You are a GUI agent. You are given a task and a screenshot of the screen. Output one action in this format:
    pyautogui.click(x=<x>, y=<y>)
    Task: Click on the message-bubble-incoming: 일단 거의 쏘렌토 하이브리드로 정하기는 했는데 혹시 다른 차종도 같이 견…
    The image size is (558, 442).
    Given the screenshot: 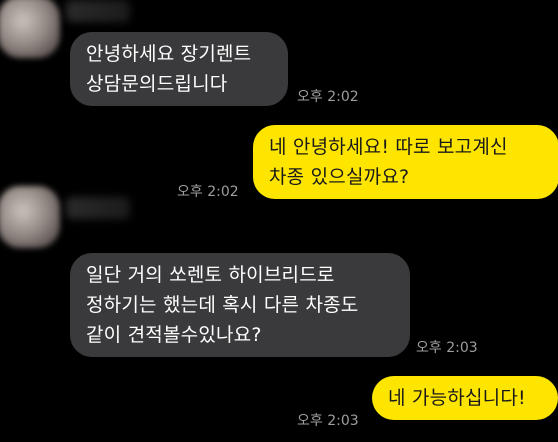 What is the action you would take?
    pyautogui.click(x=240, y=305)
    